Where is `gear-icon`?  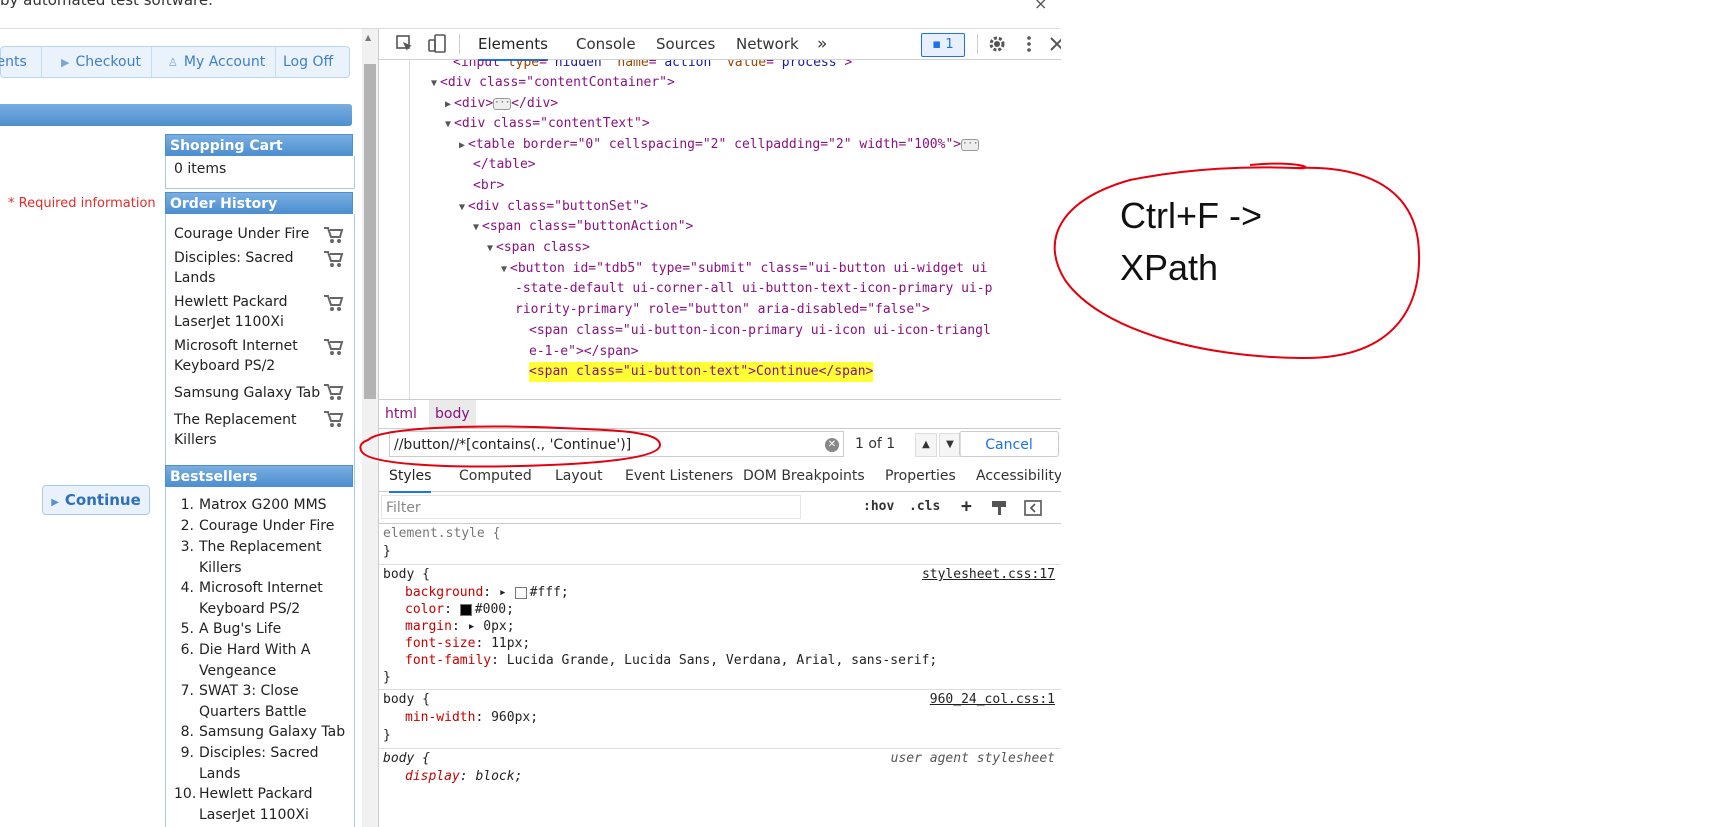
gear-icon is located at coordinates (997, 44).